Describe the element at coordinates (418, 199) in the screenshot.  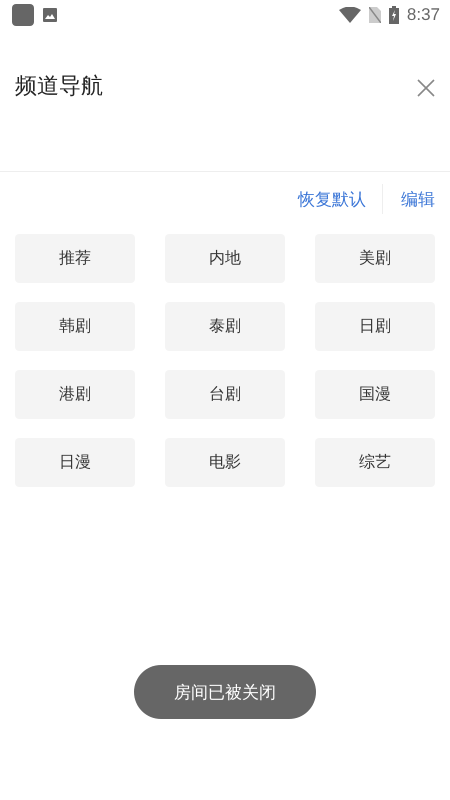
I see `action-link: 编辑` at that location.